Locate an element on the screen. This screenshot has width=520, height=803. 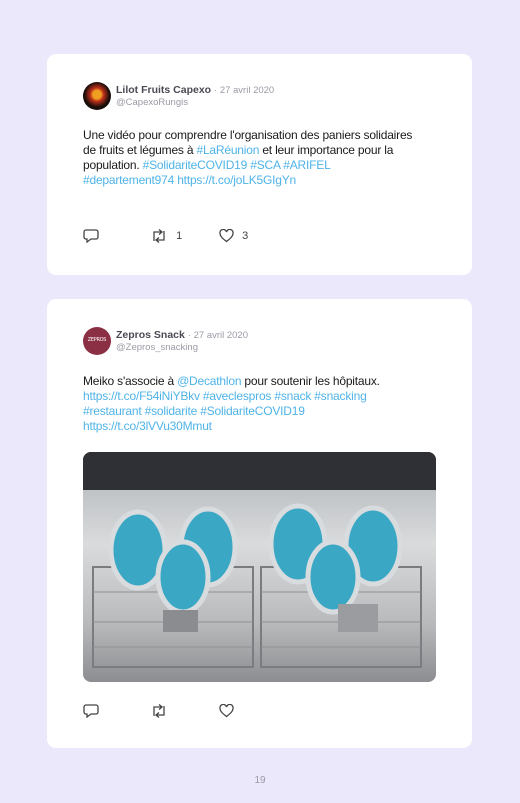
retweet-button is located at coordinates (161, 711).